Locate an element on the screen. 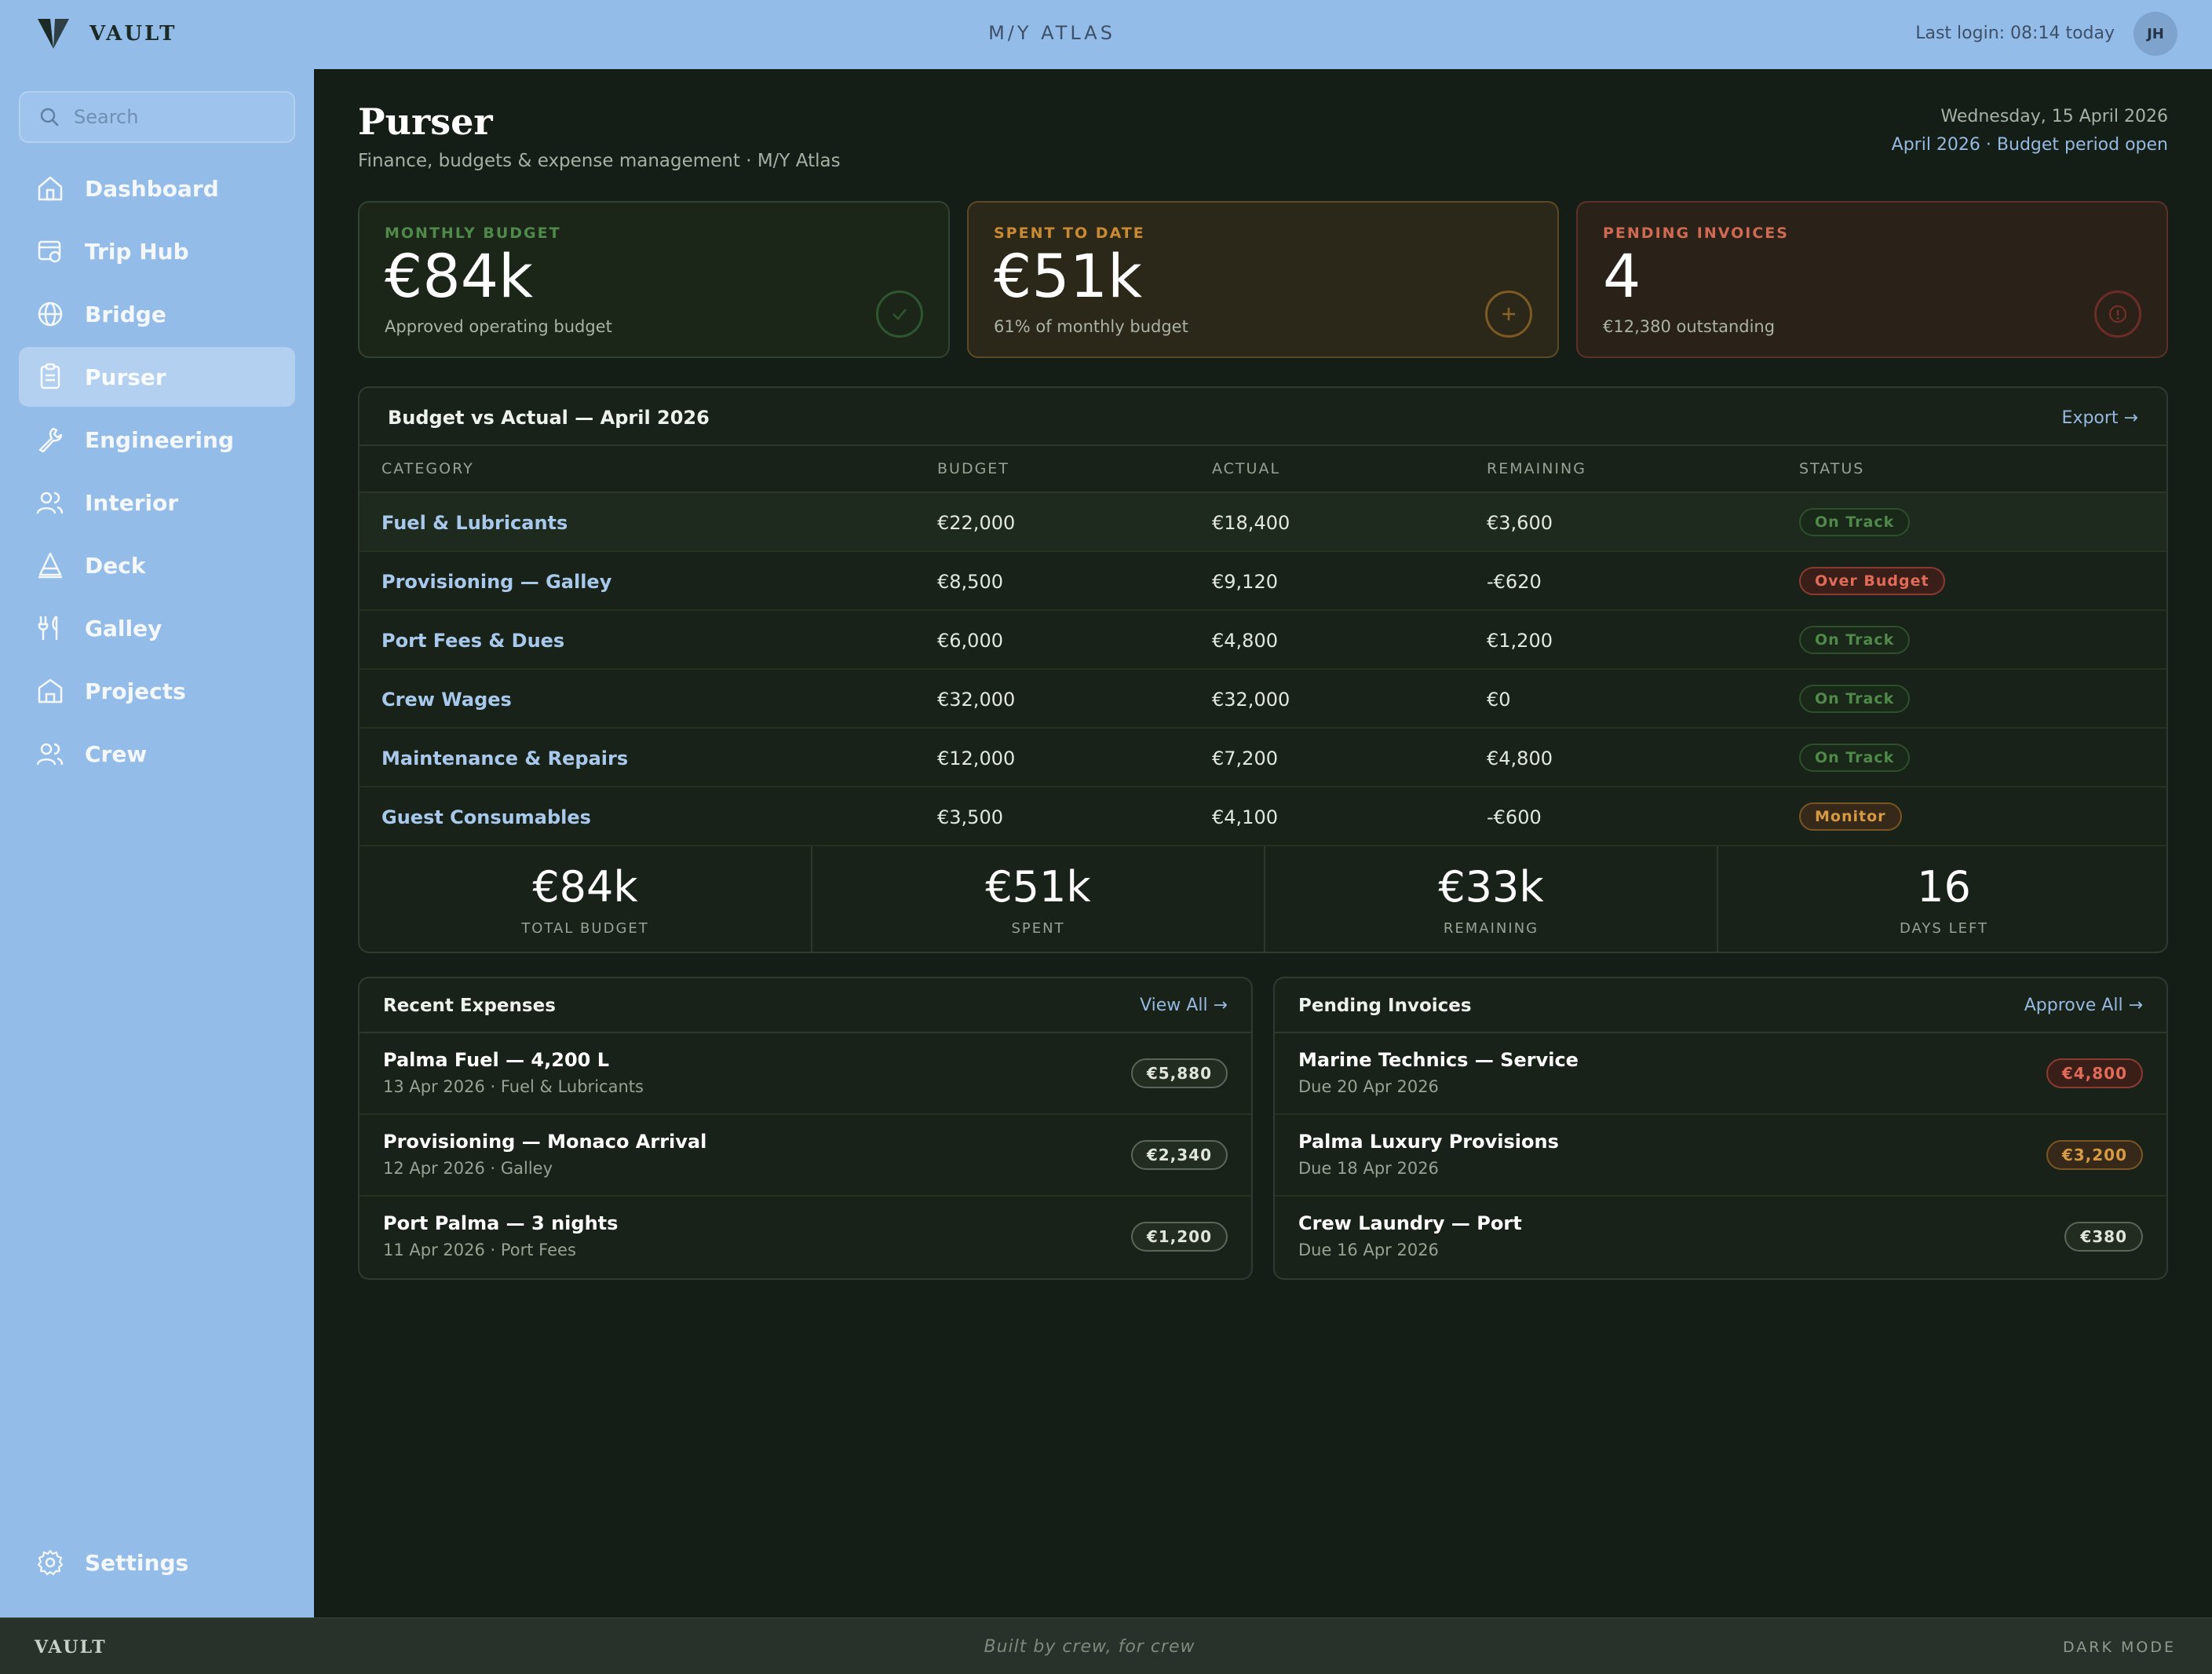  status-badge: Monitor is located at coordinates (1851, 816).